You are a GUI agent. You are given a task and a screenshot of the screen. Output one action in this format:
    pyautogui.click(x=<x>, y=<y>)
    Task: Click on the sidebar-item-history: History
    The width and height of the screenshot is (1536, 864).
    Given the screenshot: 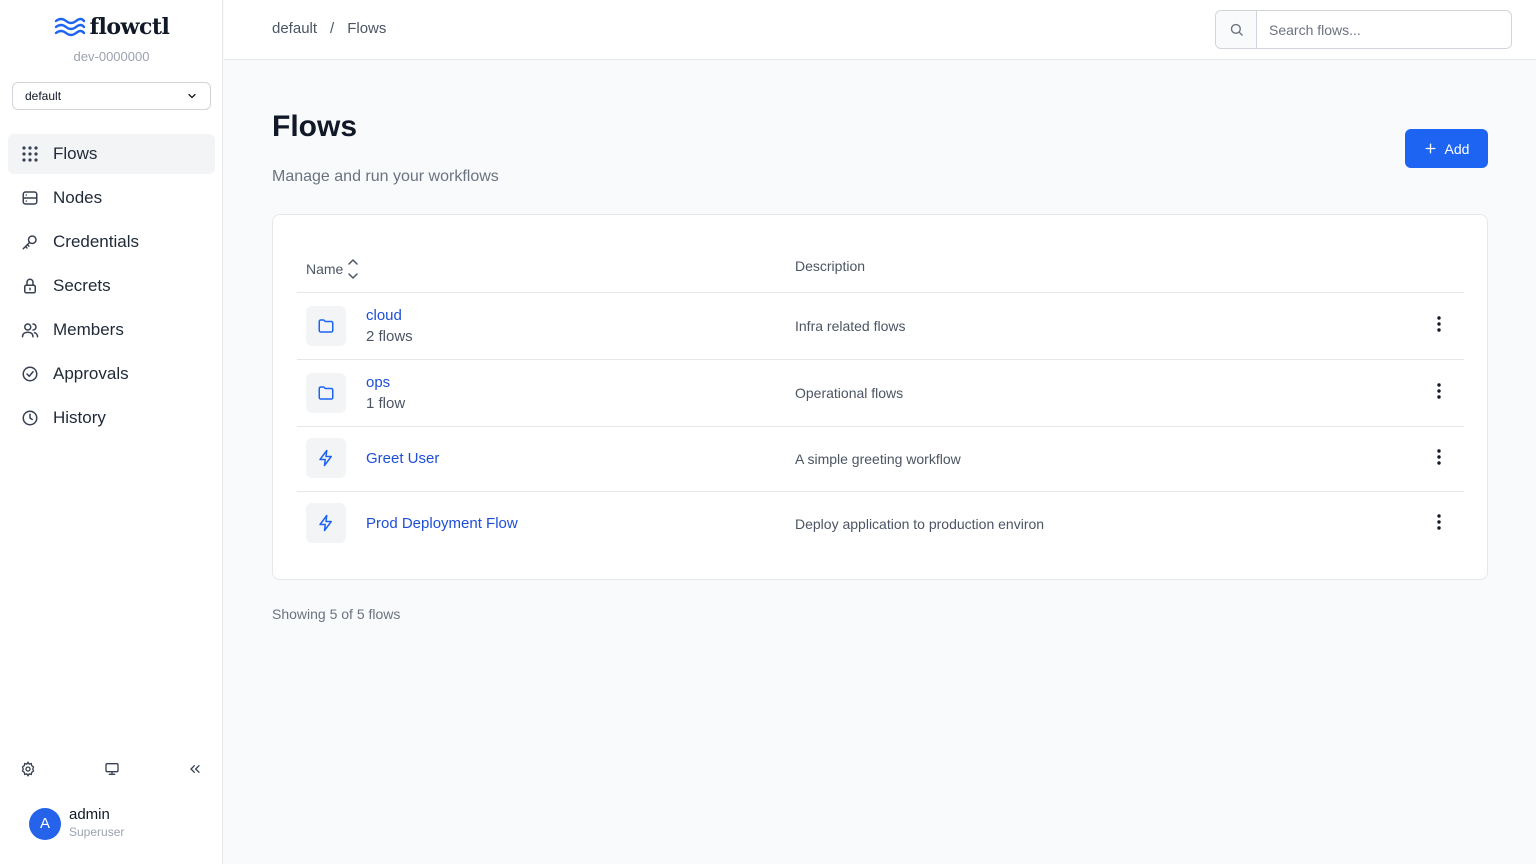 What is the action you would take?
    pyautogui.click(x=111, y=418)
    